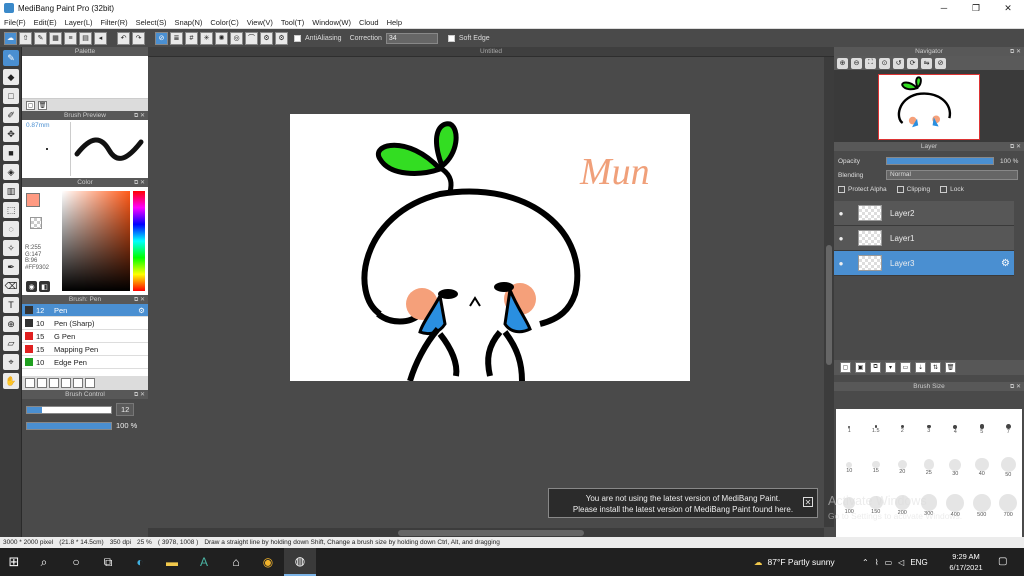 The image size is (1024, 576). Describe the element at coordinates (139, 241) in the screenshot. I see `hue-slider` at that location.